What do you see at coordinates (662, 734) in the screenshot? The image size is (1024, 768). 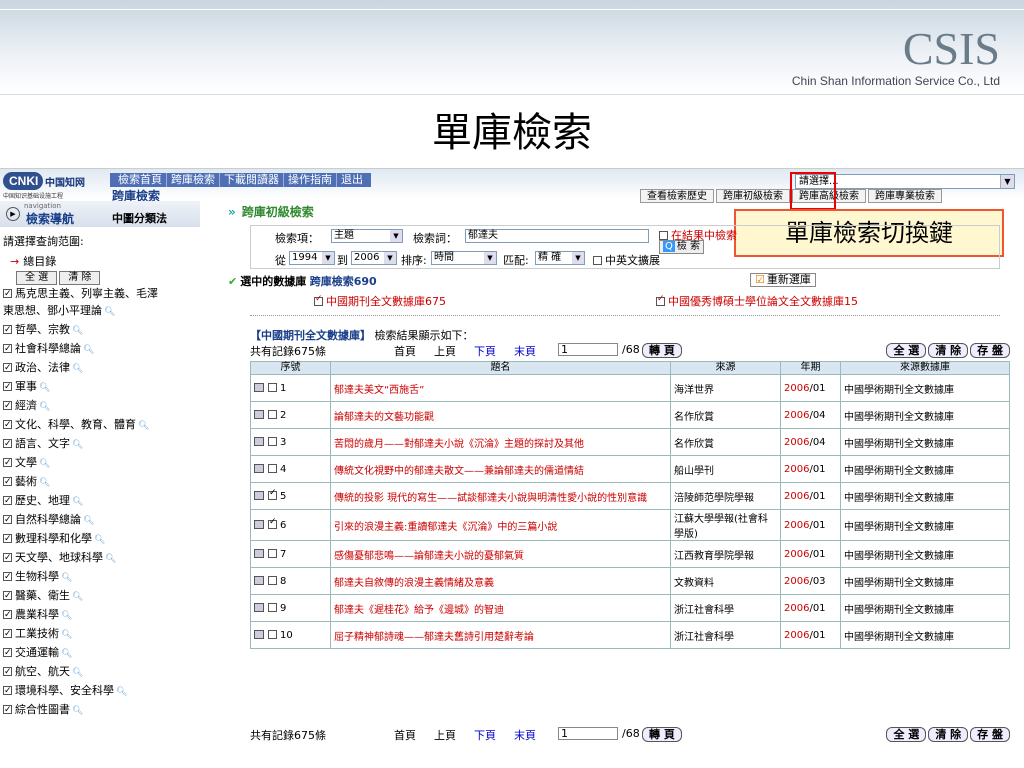 I see `go-page-button: 轉 頁` at bounding box center [662, 734].